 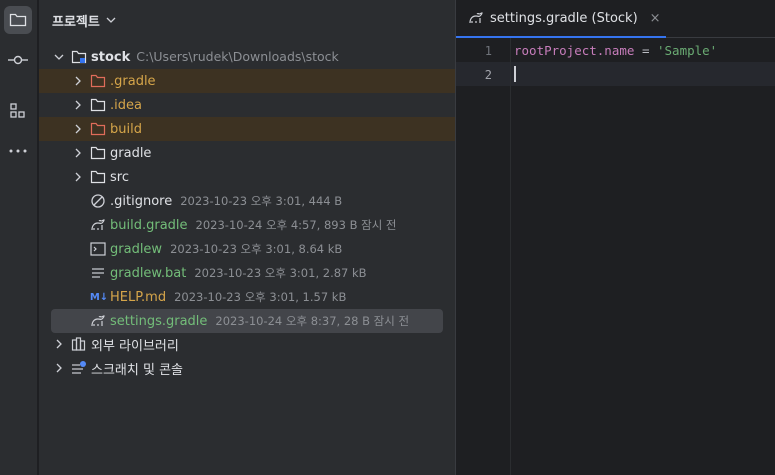 I want to click on close-icon: ×, so click(x=655, y=18).